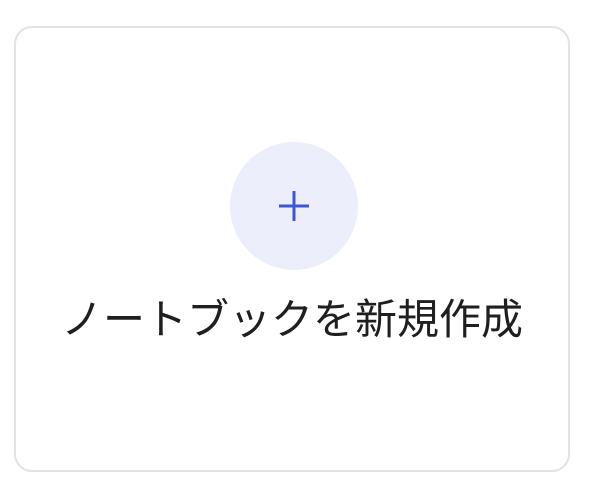 The width and height of the screenshot is (590, 480). I want to click on create-notebook-icon-circle, so click(294, 206).